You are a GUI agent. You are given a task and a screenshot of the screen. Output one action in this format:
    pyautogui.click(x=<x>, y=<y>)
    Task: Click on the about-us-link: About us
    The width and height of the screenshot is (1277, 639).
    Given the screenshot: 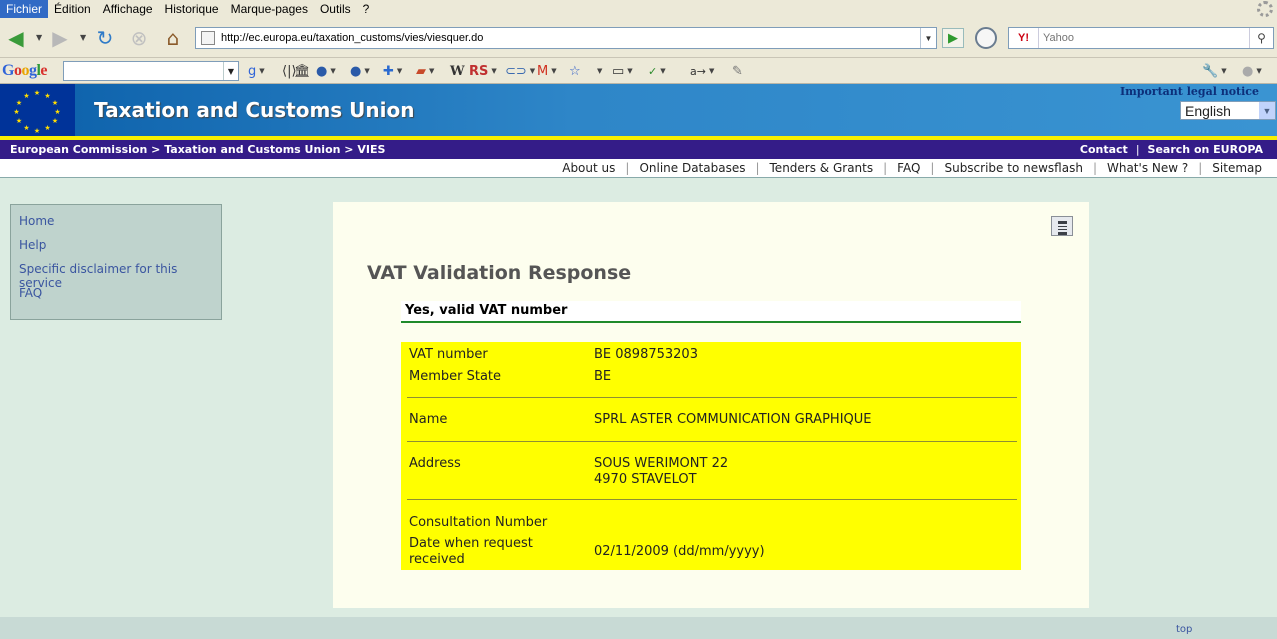 What is the action you would take?
    pyautogui.click(x=588, y=168)
    